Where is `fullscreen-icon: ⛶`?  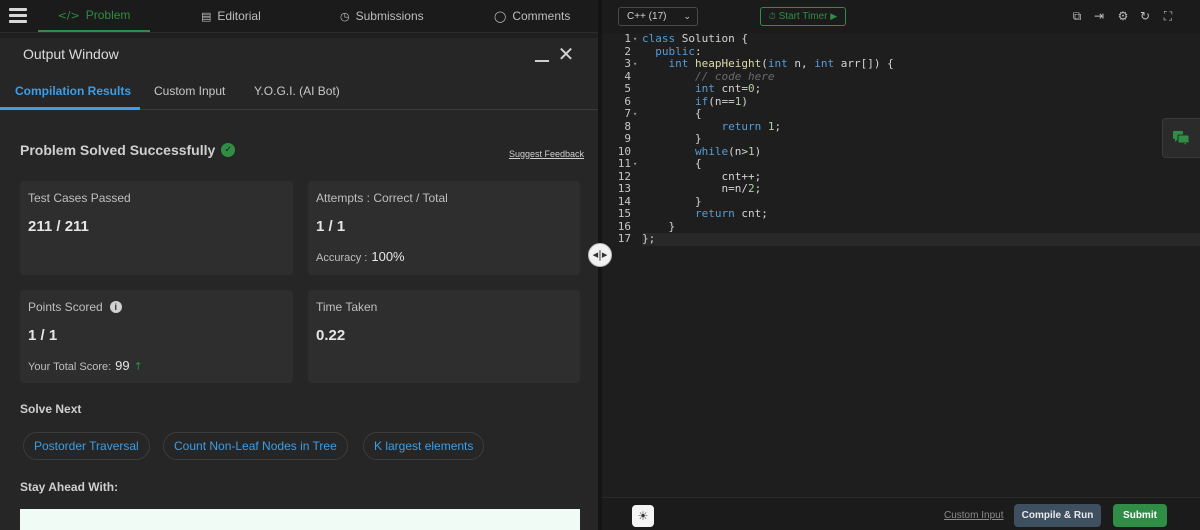 fullscreen-icon: ⛶ is located at coordinates (1168, 16).